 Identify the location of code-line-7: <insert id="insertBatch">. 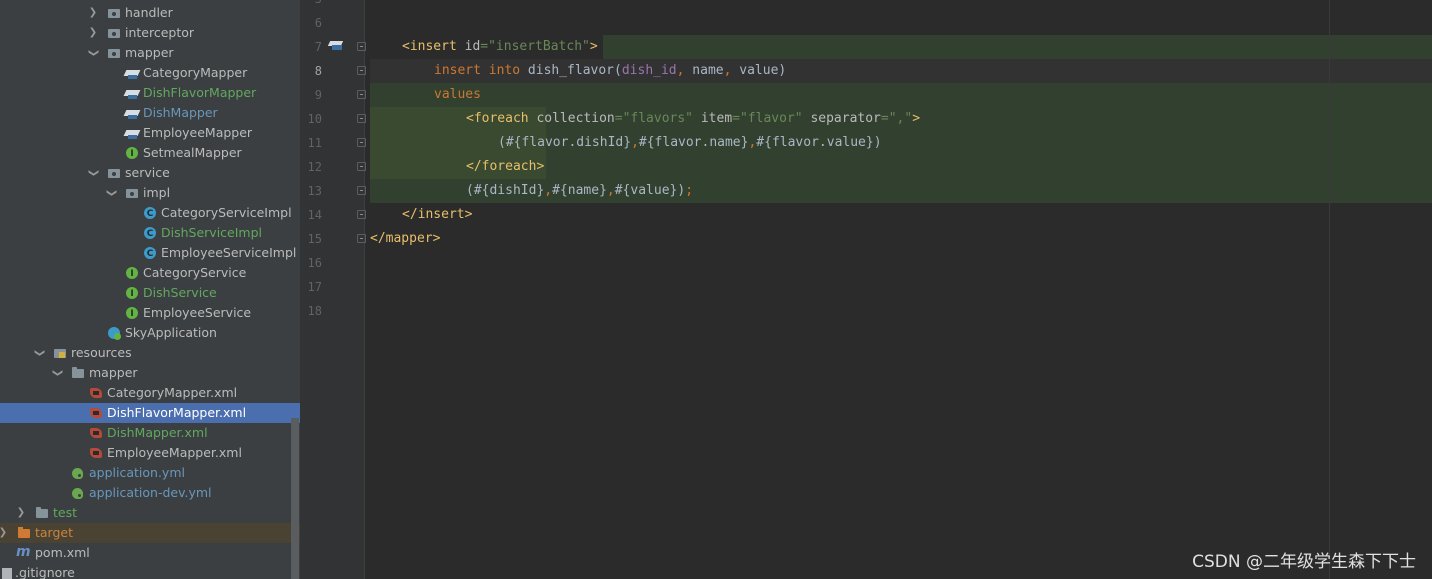
(500, 47).